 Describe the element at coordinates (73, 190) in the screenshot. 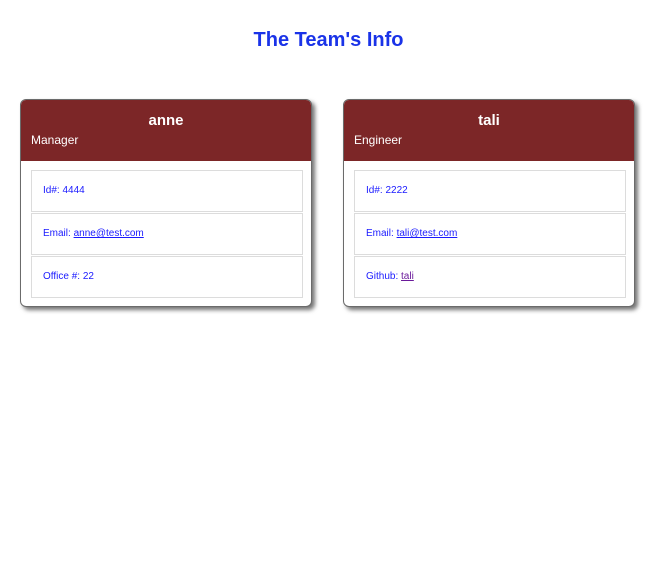

I see `id-value: 4444` at that location.